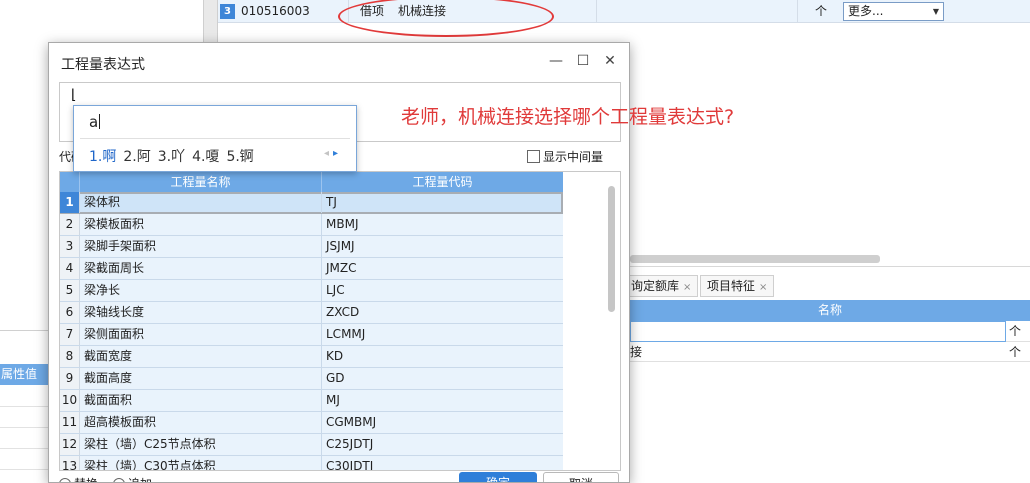 Image resolution: width=1030 pixels, height=483 pixels. I want to click on next-page-icon: ▸, so click(335, 153).